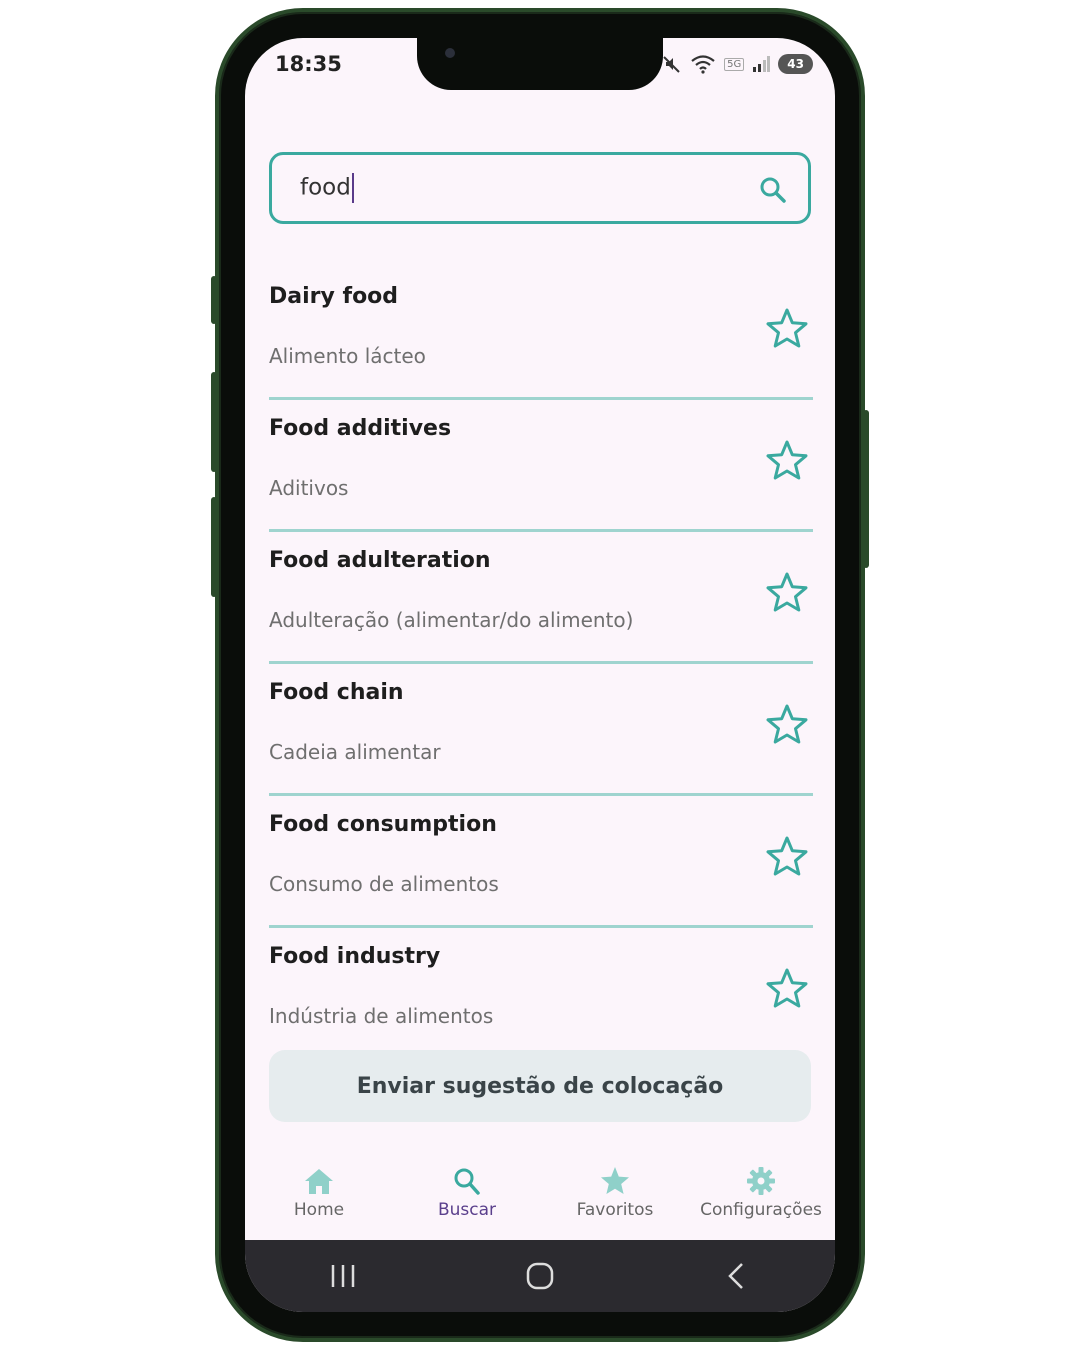 This screenshot has width=1080, height=1350. I want to click on search-input: food, so click(540, 188).